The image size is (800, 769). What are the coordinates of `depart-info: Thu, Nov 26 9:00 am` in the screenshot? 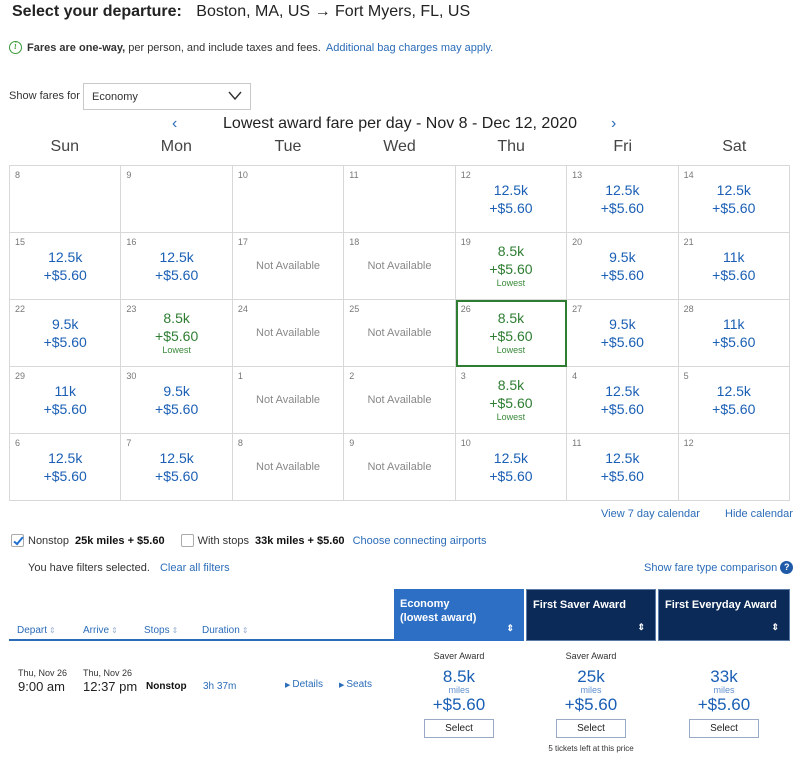 It's located at (42, 681).